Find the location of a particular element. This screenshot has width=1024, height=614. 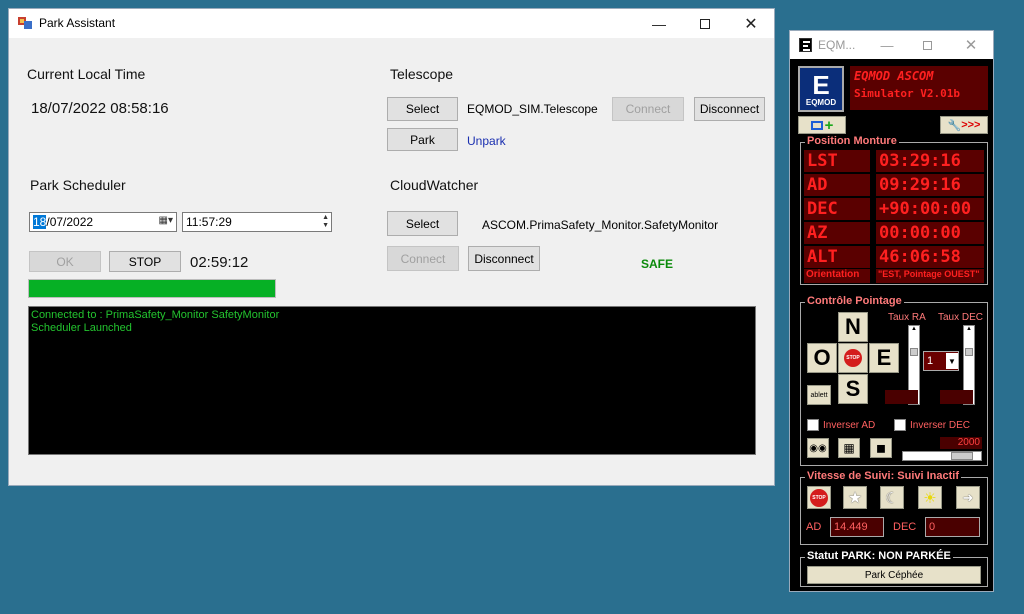

tracking-ad-label: AD is located at coordinates (814, 527).